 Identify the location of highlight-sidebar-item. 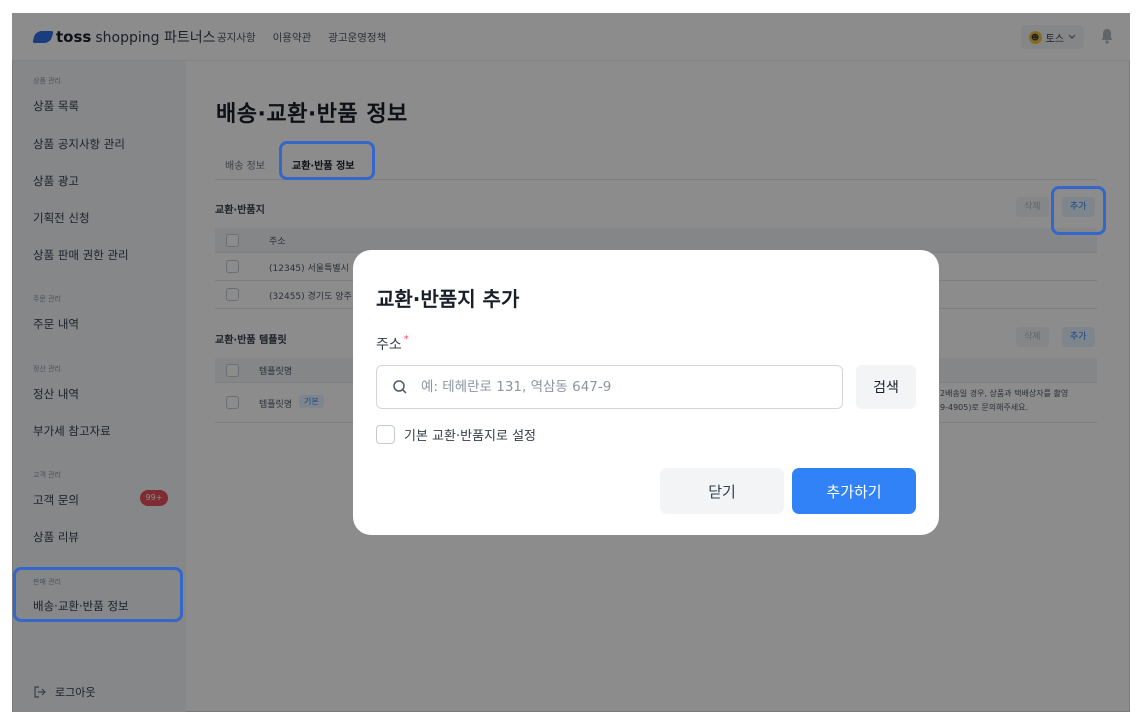
(98, 594).